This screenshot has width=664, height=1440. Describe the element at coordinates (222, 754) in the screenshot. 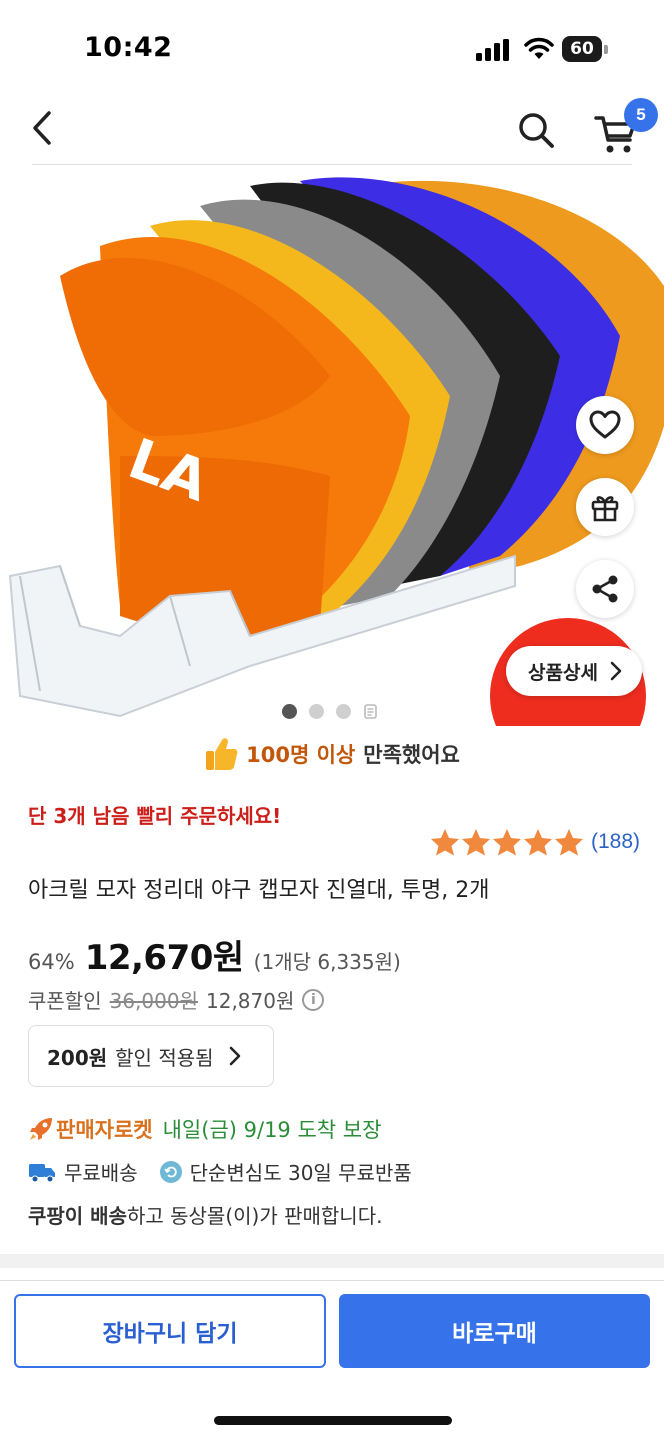

I see `thumbs-up-icon` at that location.